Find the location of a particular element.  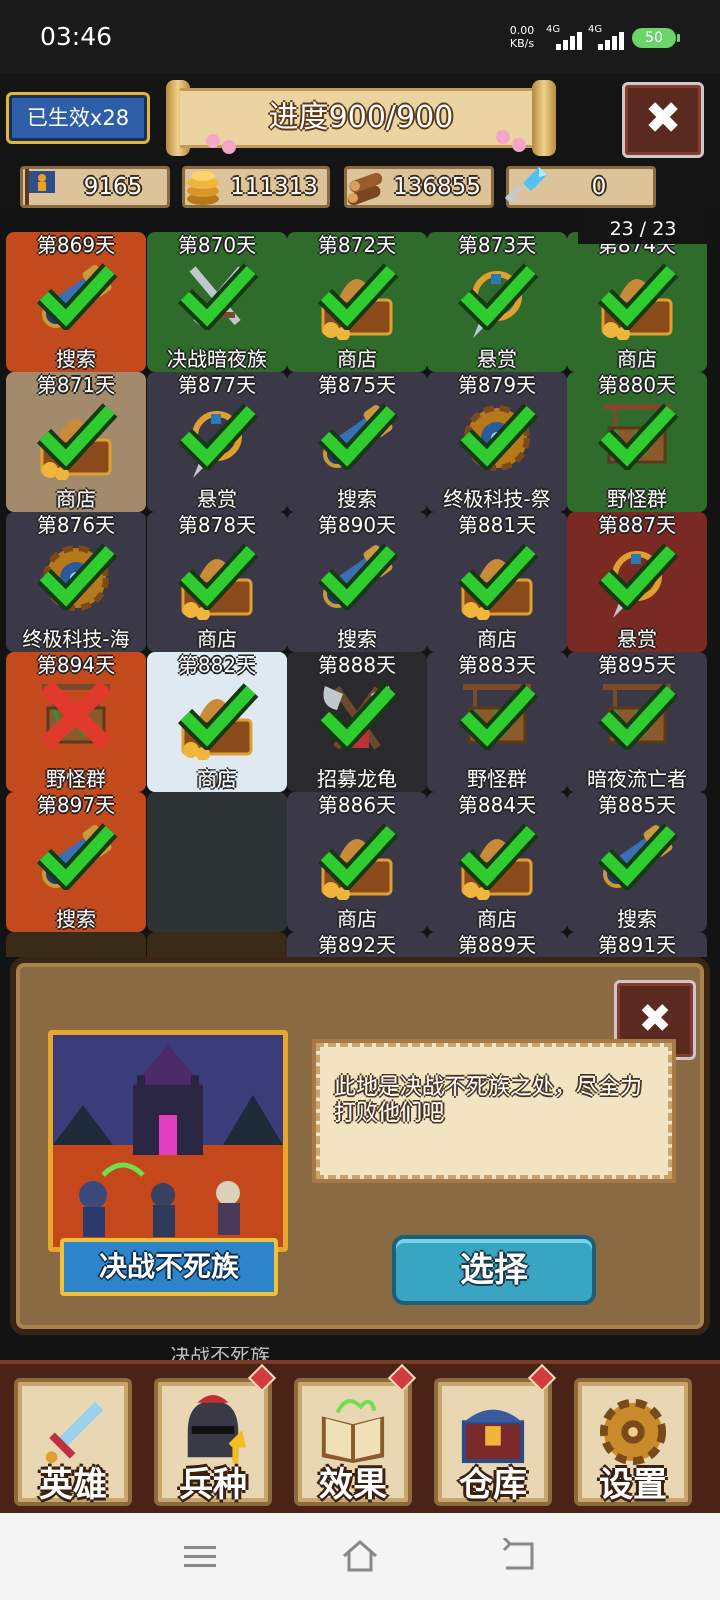

event-tile: 第895天暗夜流亡者 is located at coordinates (637, 722).